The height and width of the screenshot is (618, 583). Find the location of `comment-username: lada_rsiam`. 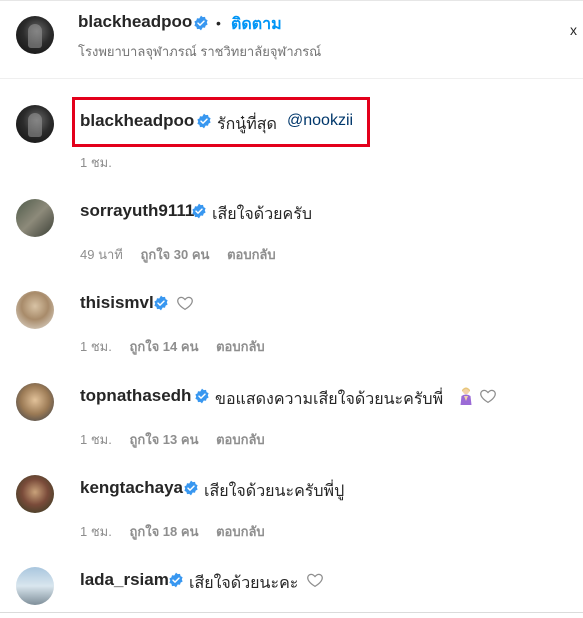

comment-username: lada_rsiam is located at coordinates (124, 580).